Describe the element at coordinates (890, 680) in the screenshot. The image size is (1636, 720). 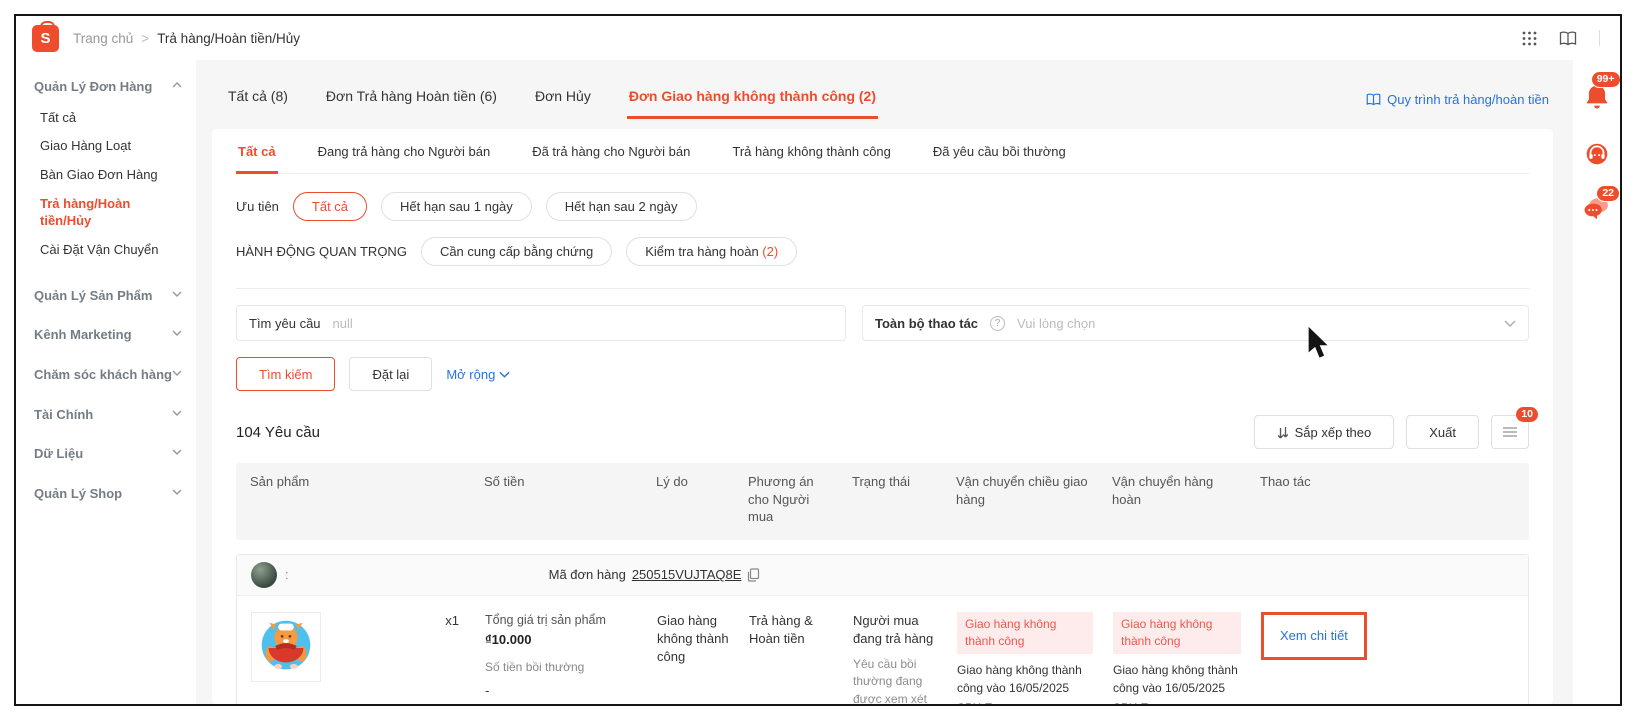
I see `status-sub: Yêu cầu bồi thường đang được xem xét` at that location.